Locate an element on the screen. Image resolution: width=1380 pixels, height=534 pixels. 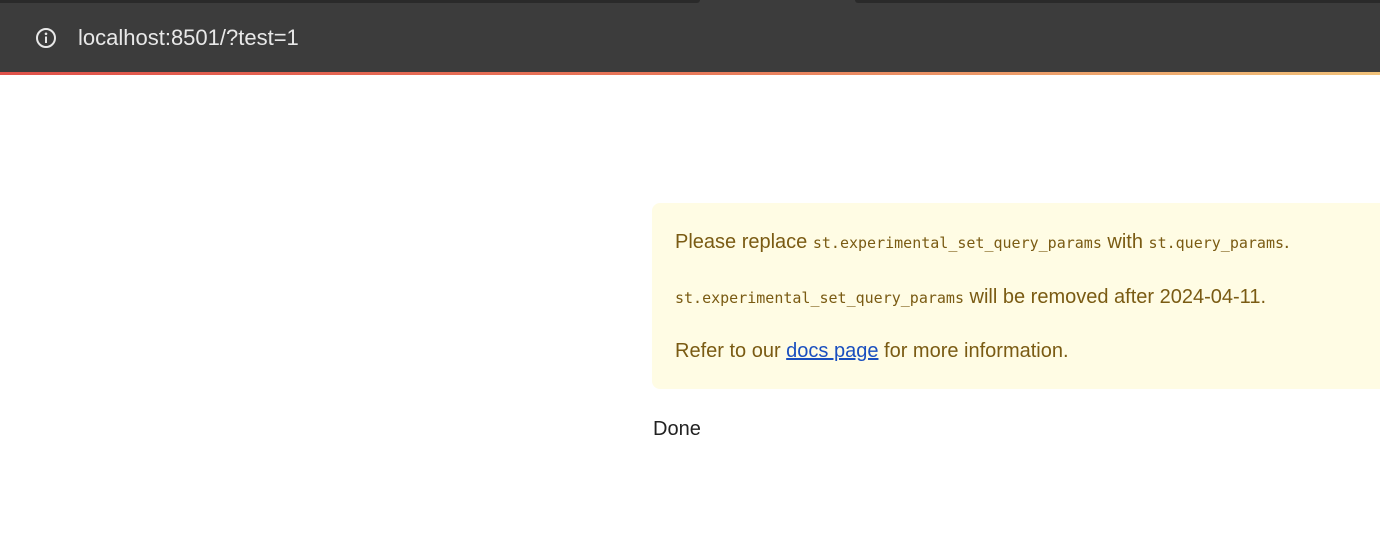
page-accent-line is located at coordinates (690, 73).